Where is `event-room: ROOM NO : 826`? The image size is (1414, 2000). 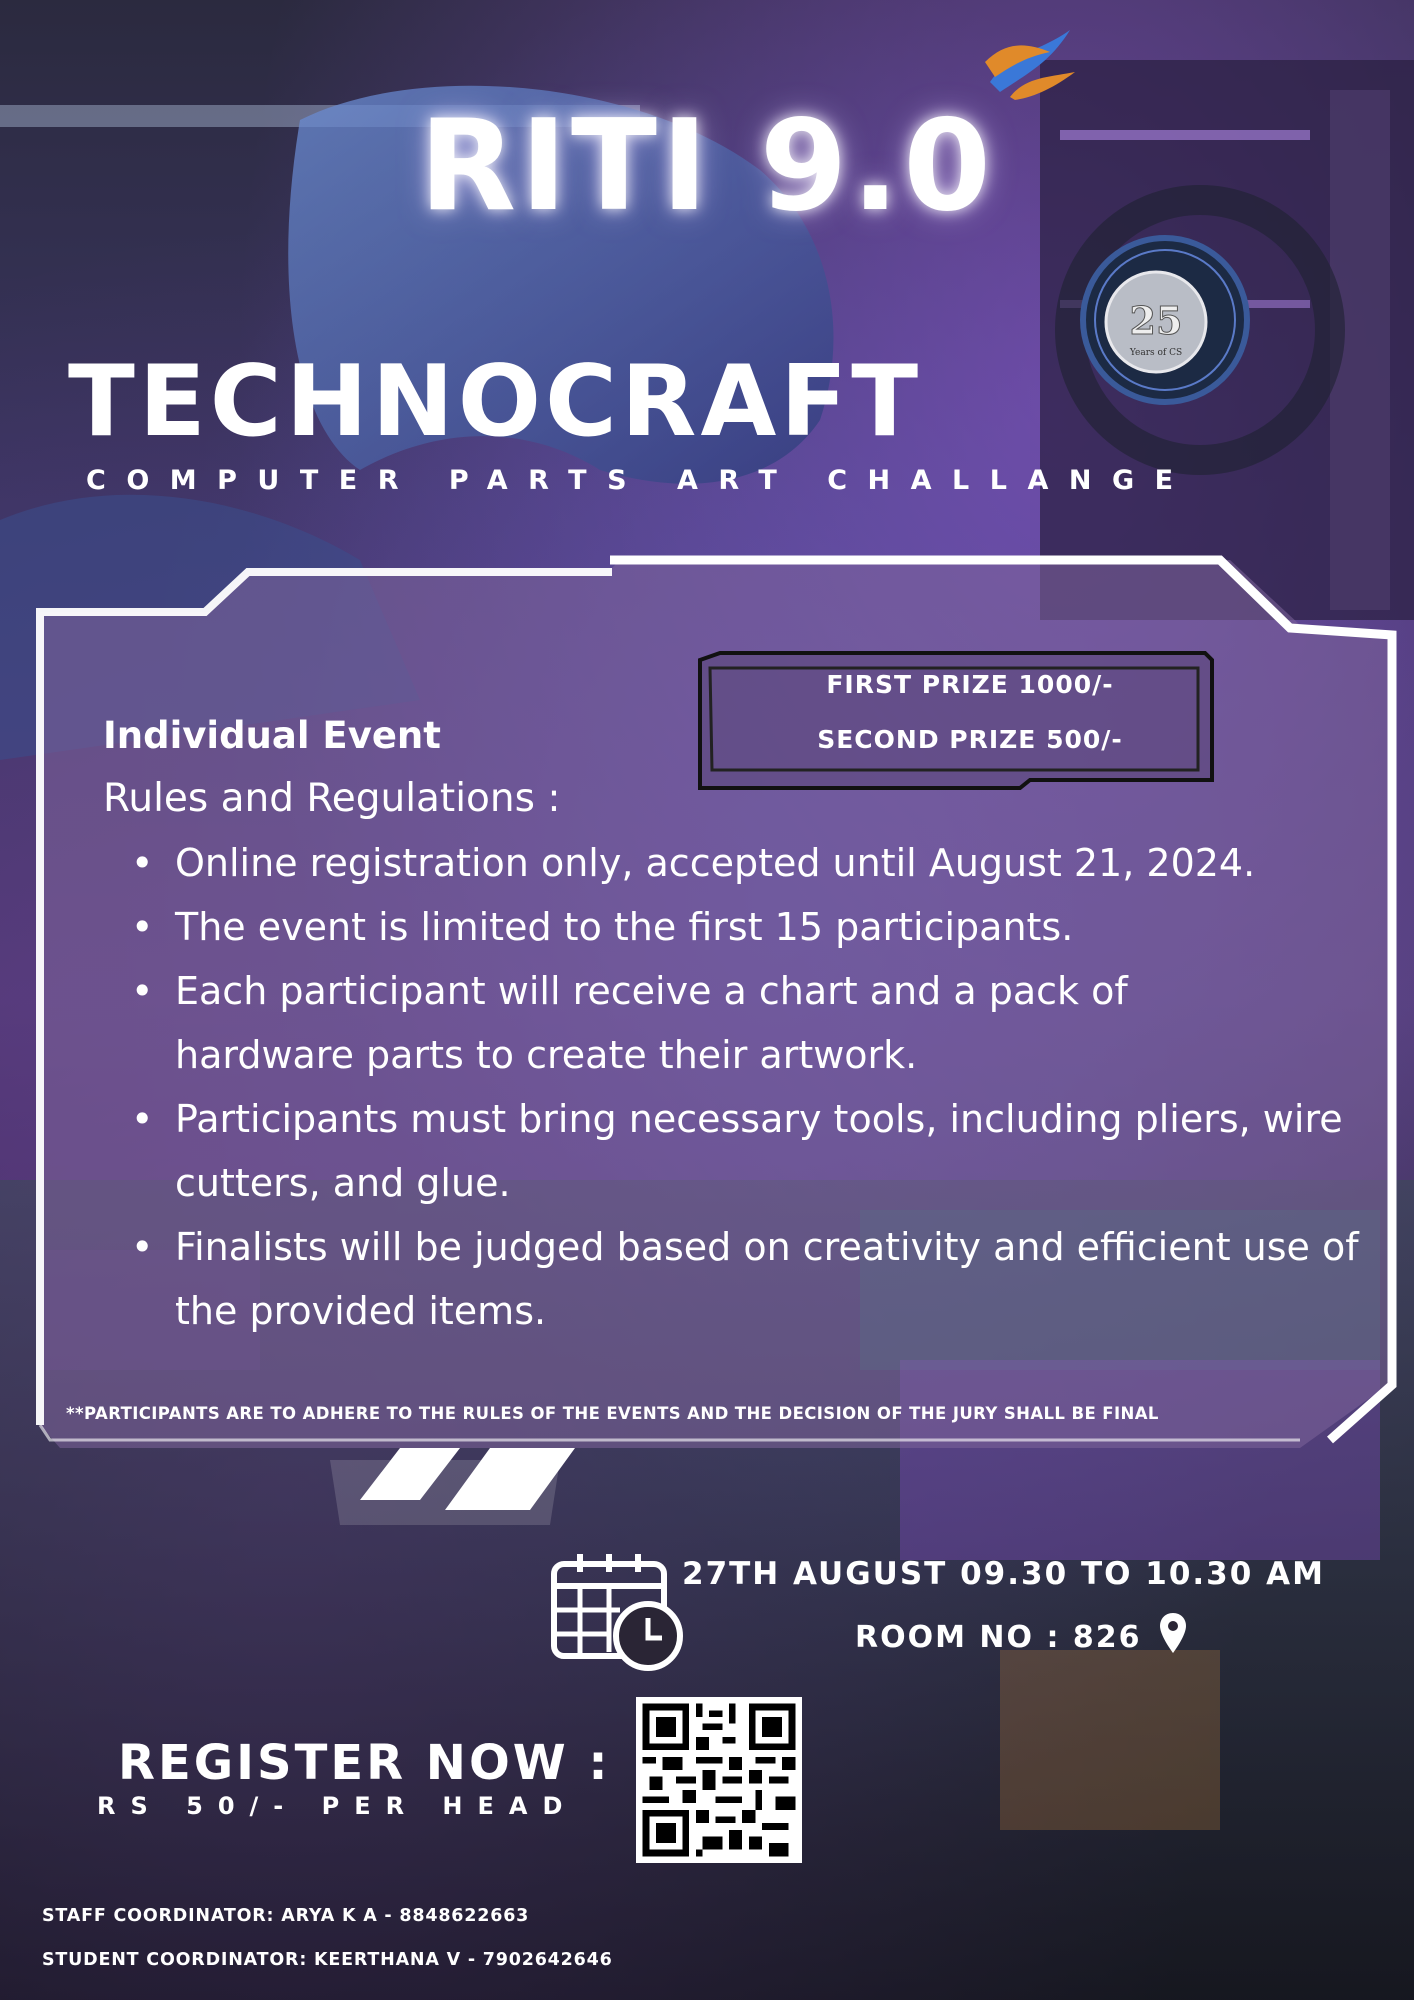
event-room: ROOM NO : 826 is located at coordinates (1020, 1634).